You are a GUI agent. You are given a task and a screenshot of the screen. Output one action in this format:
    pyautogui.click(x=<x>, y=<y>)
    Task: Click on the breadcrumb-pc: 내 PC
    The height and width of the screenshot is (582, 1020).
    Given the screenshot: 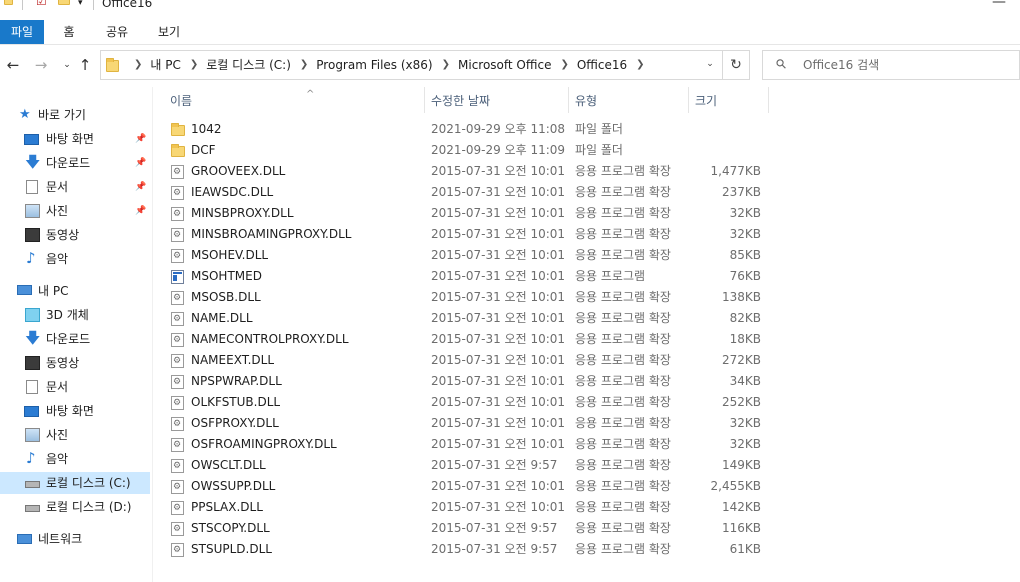 What is the action you would take?
    pyautogui.click(x=165, y=65)
    